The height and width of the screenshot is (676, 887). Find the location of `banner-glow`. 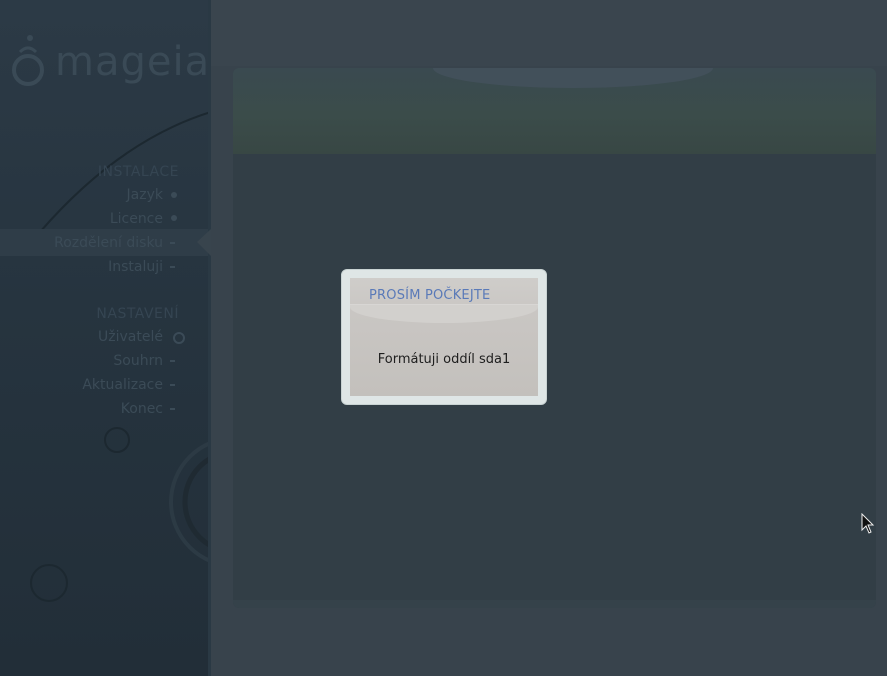

banner-glow is located at coordinates (573, 78).